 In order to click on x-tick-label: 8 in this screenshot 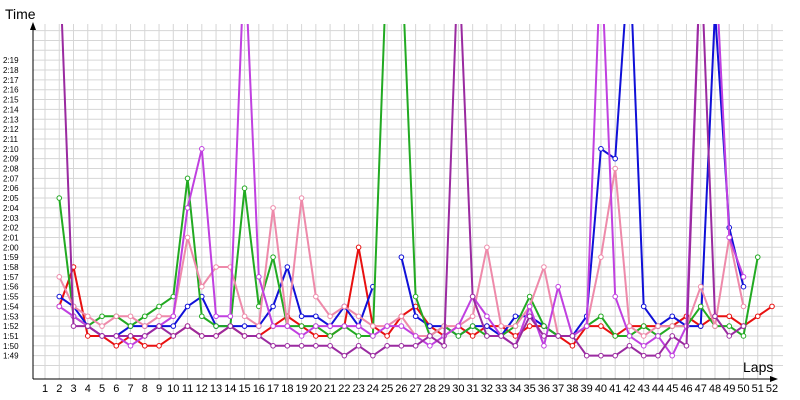, I will do `click(145, 389)`.